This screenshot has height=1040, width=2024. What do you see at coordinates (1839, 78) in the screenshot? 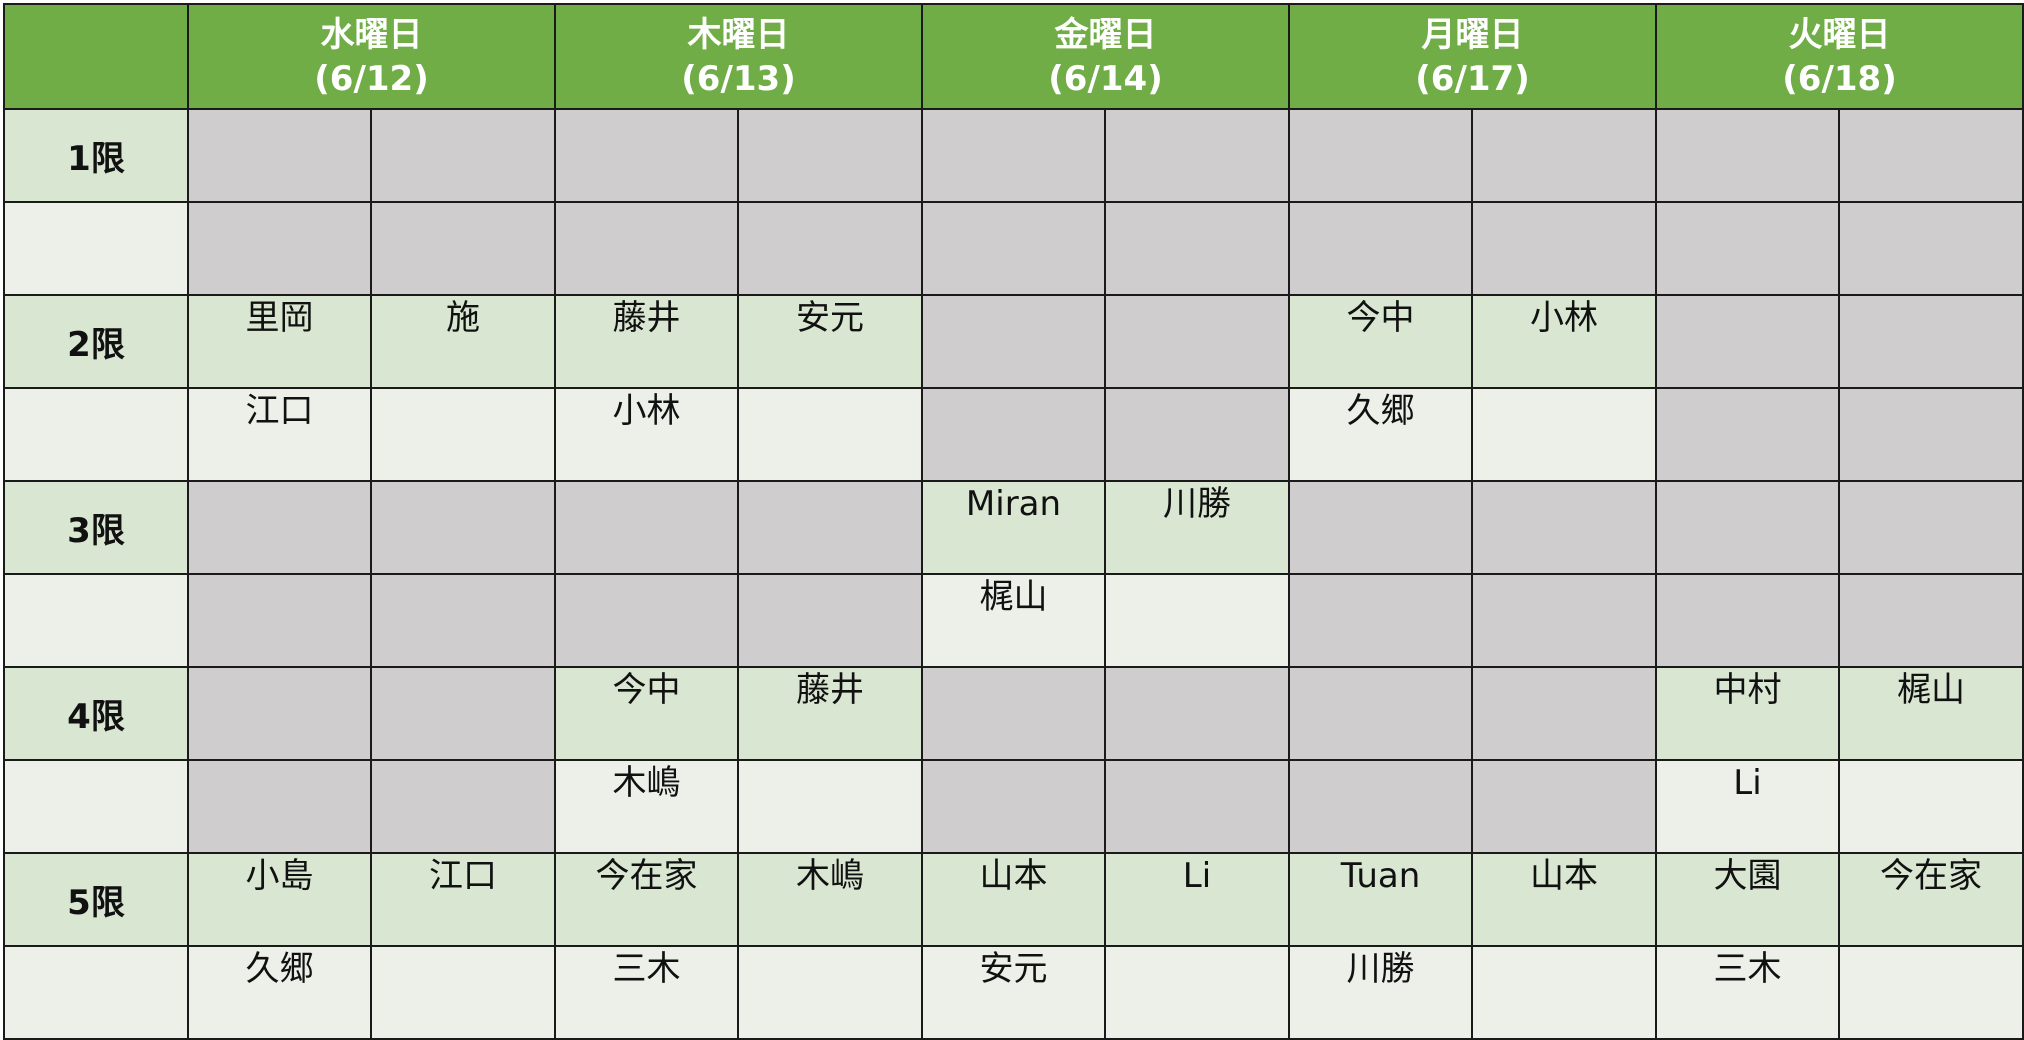
I see `day-date: (6/18)` at bounding box center [1839, 78].